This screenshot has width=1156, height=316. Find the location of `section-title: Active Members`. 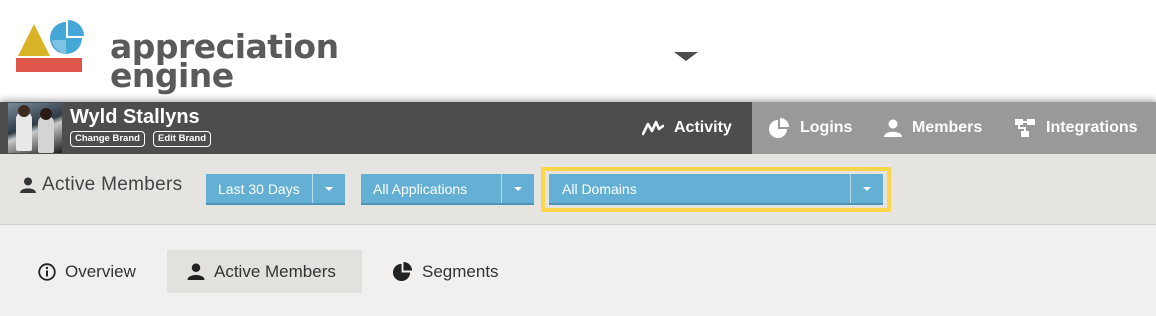

section-title: Active Members is located at coordinates (101, 185).